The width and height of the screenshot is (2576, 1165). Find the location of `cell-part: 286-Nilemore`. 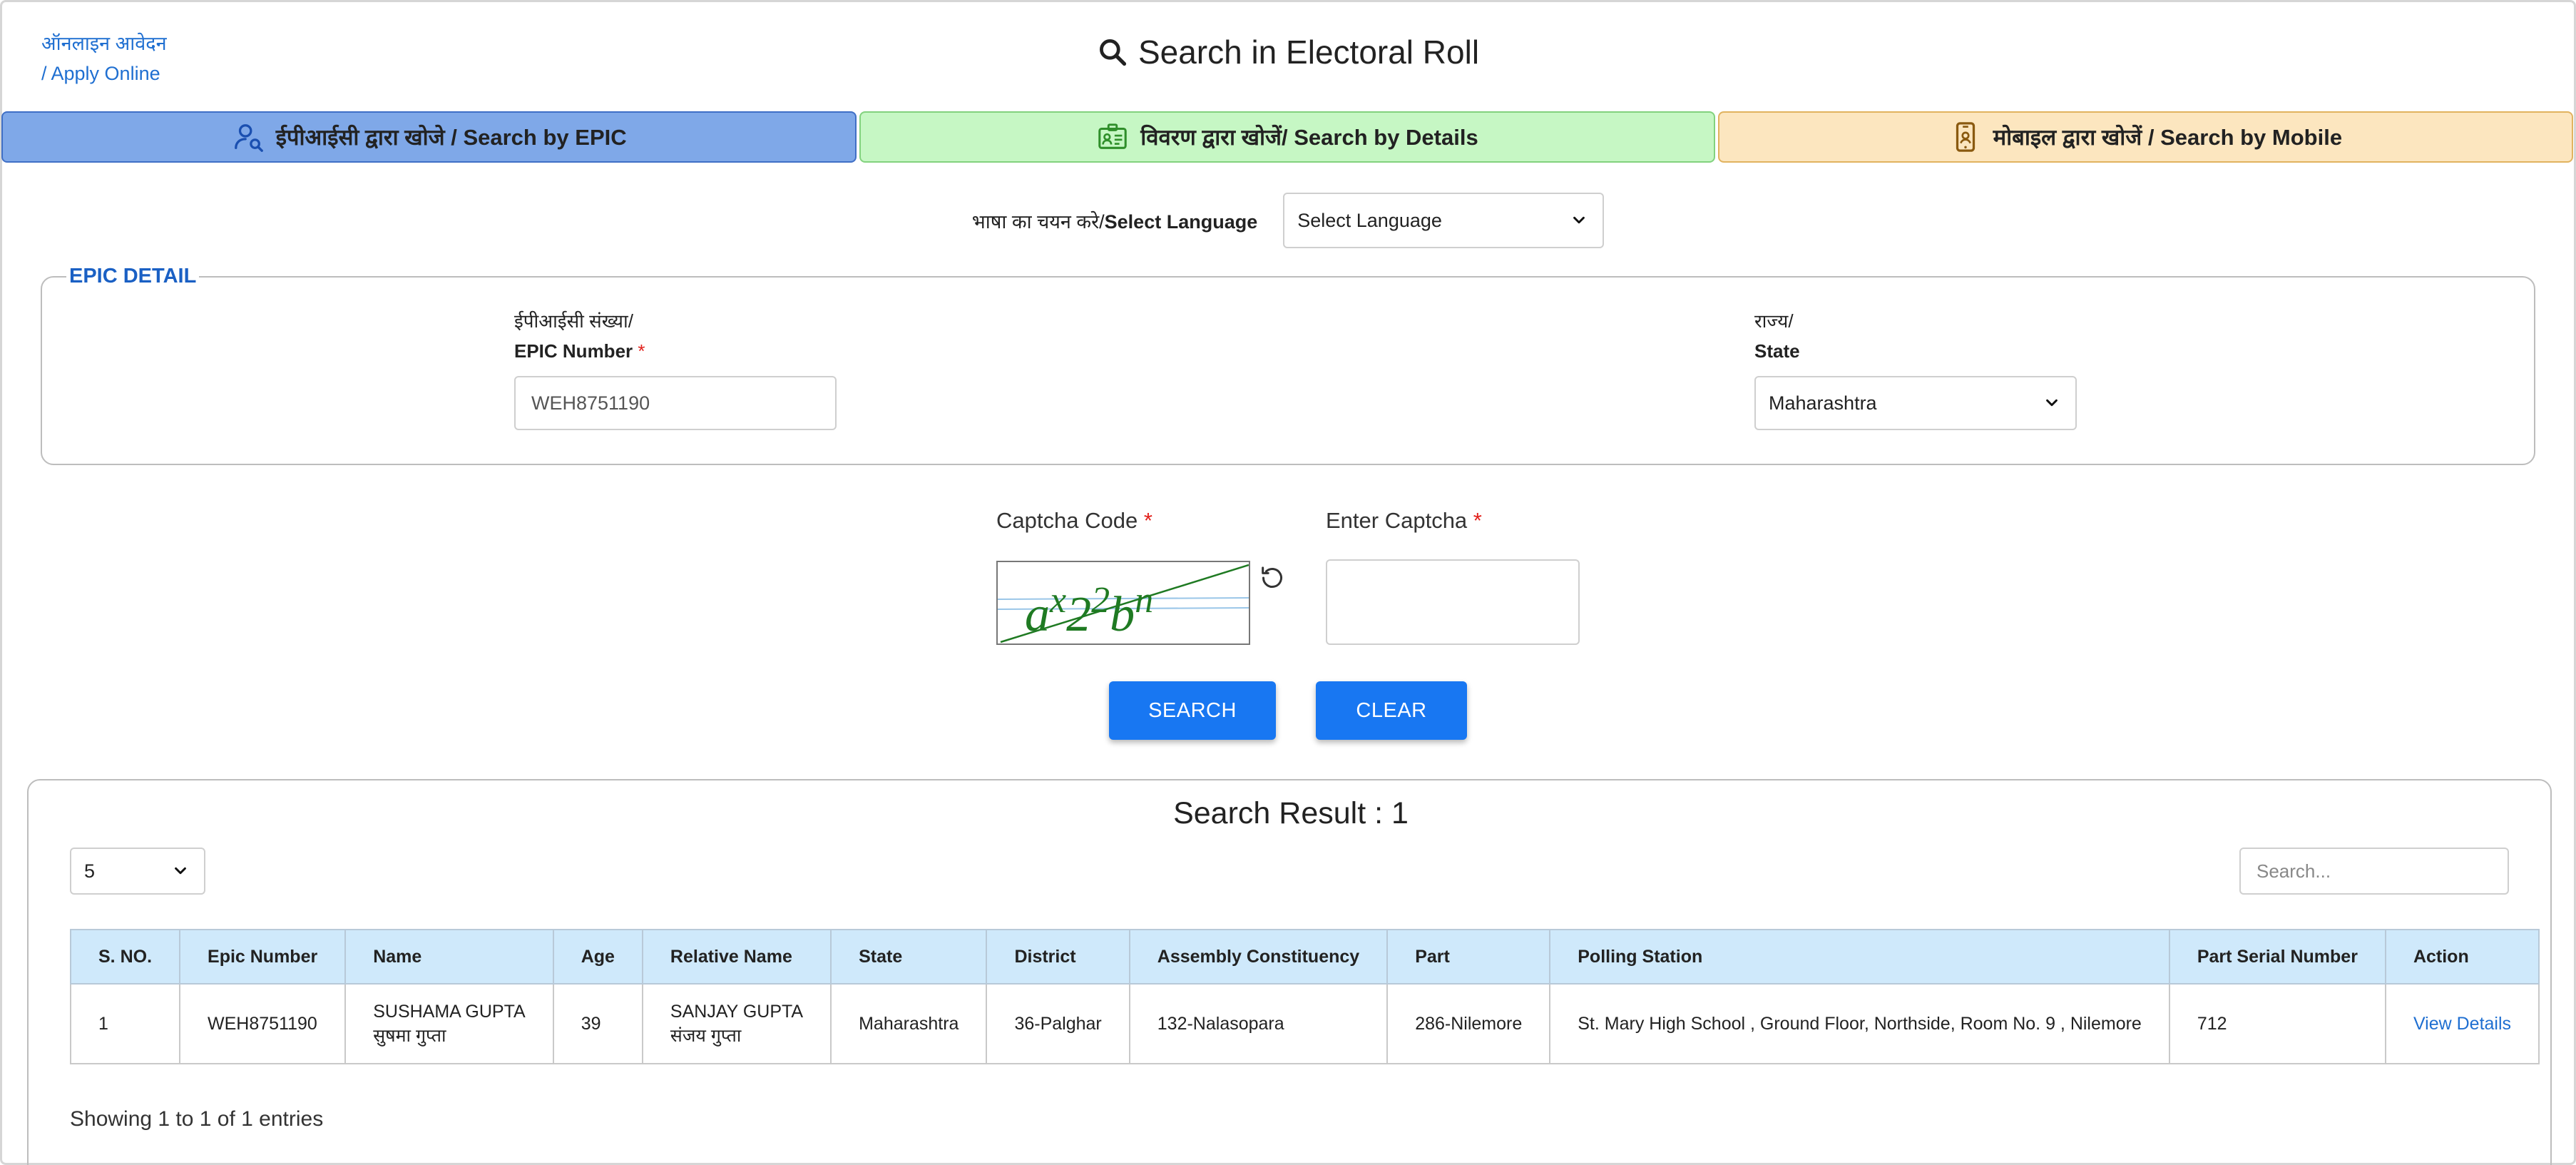

cell-part: 286-Nilemore is located at coordinates (1469, 1023).